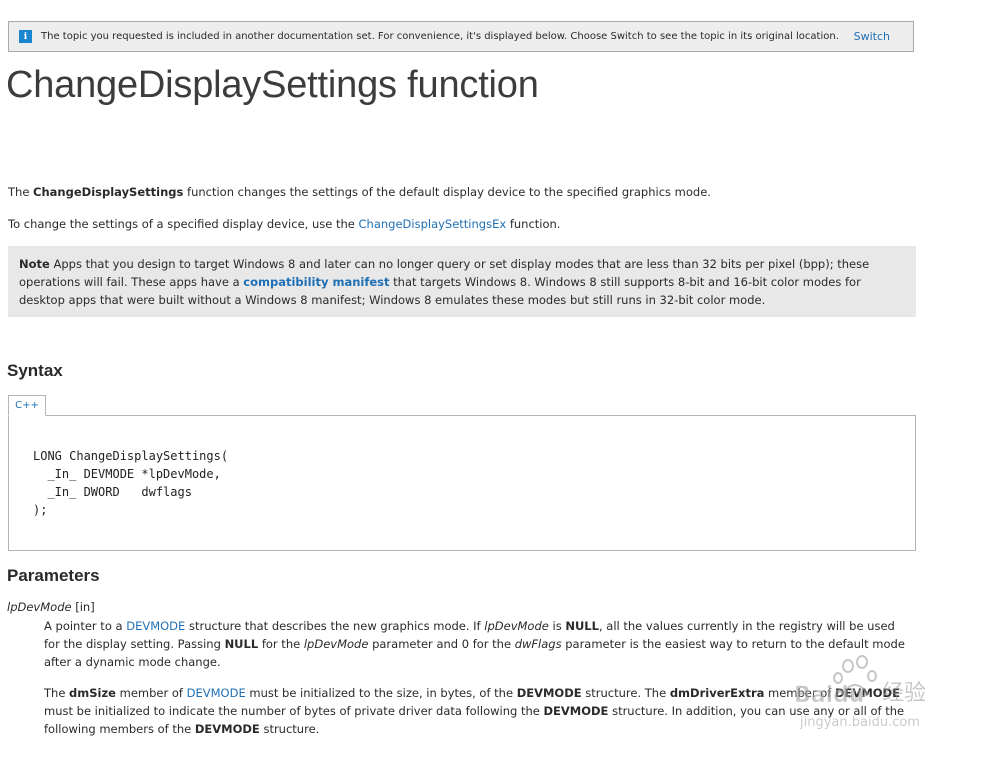  Describe the element at coordinates (433, 224) in the screenshot. I see `changedisplaysettingsex-link: ChangeDisplaySettingsEx` at that location.